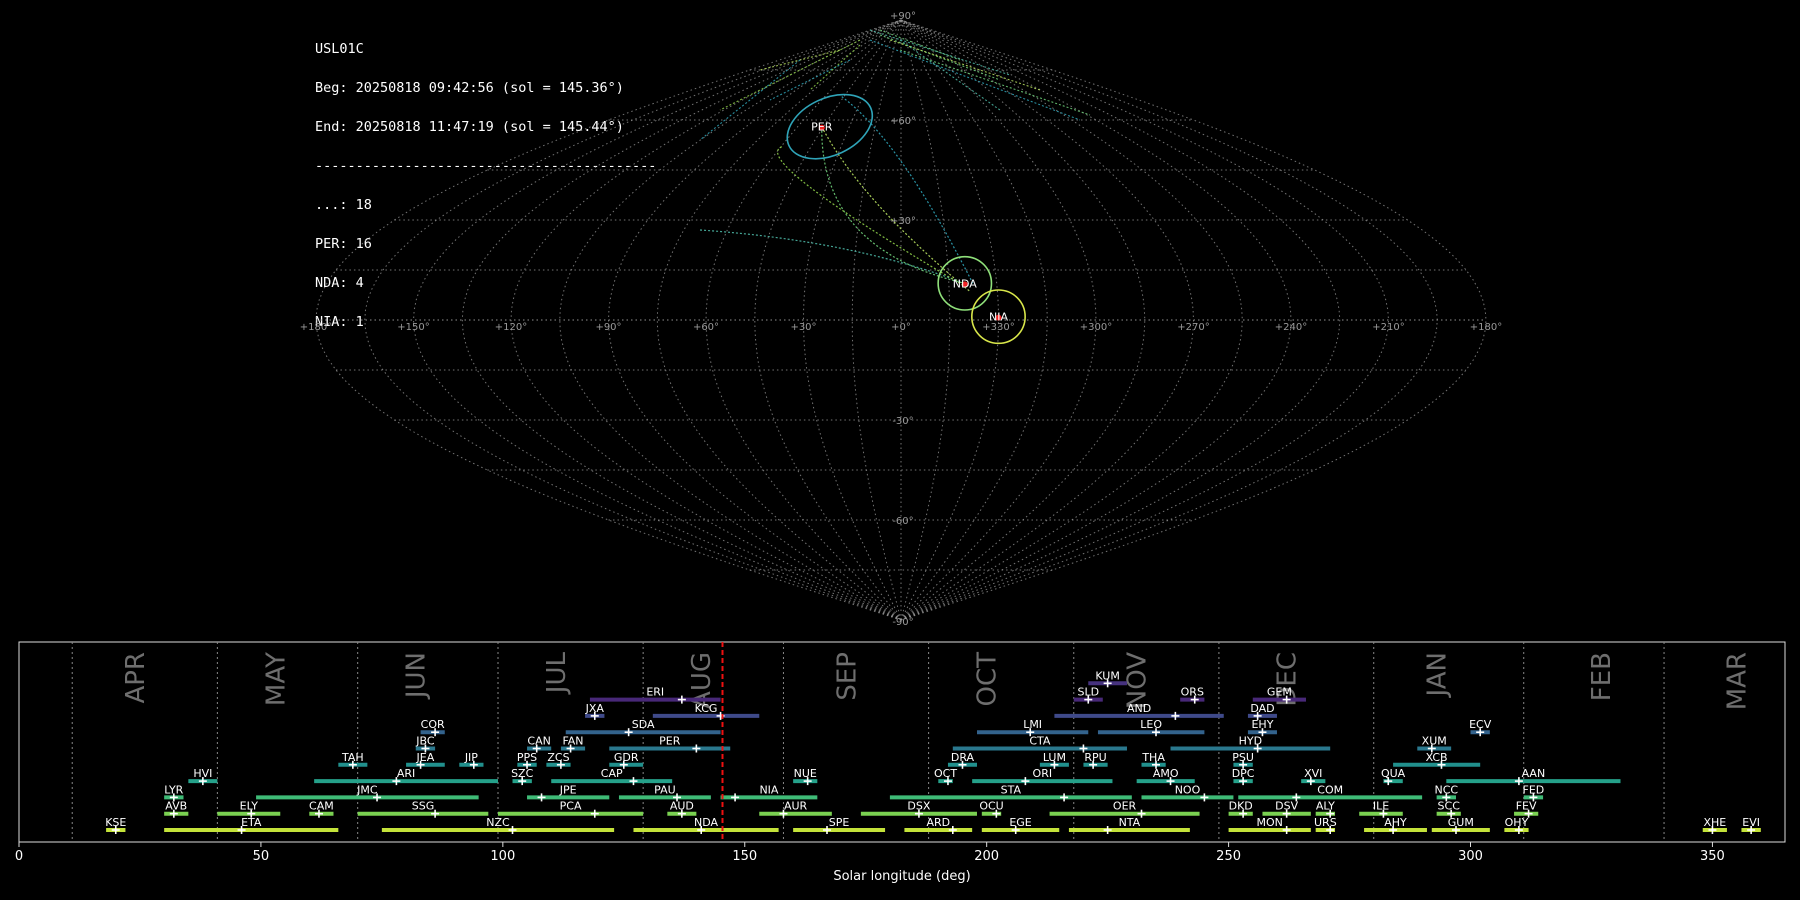 This screenshot has width=1800, height=900. I want to click on month-label: SEP, so click(847, 676).